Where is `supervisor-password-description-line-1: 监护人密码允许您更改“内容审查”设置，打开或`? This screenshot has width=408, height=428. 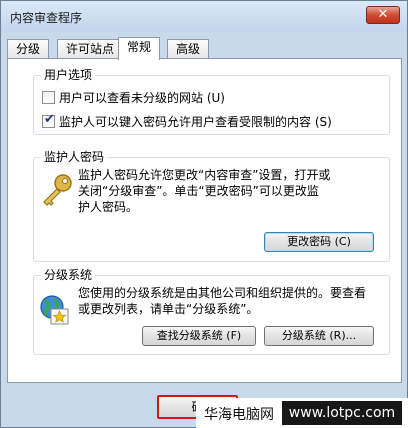 supervisor-password-description-line-1: 监护人密码允许您更改“内容审查”设置，打开或 is located at coordinates (204, 175).